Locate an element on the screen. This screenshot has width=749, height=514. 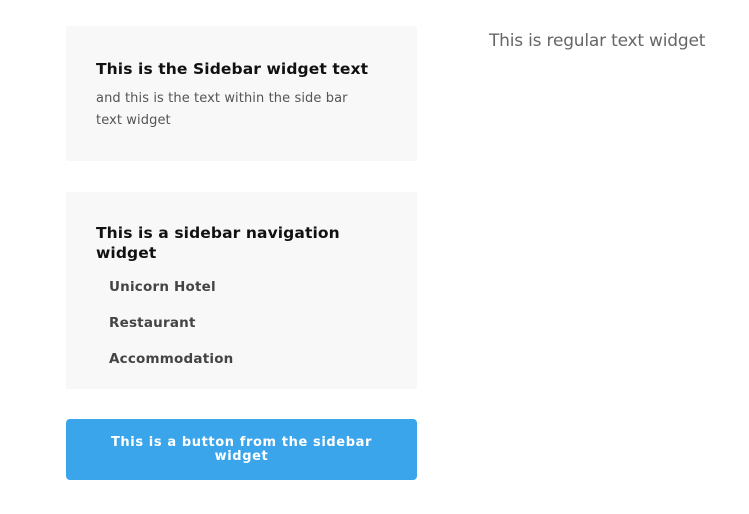
sidebar-button: This is a button from the sidebar widget is located at coordinates (241, 449).